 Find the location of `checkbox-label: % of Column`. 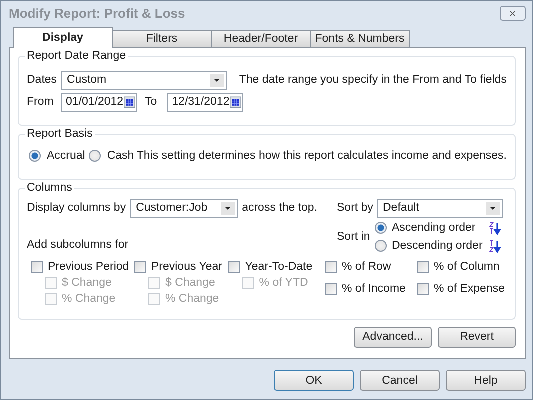

checkbox-label: % of Column is located at coordinates (467, 266).